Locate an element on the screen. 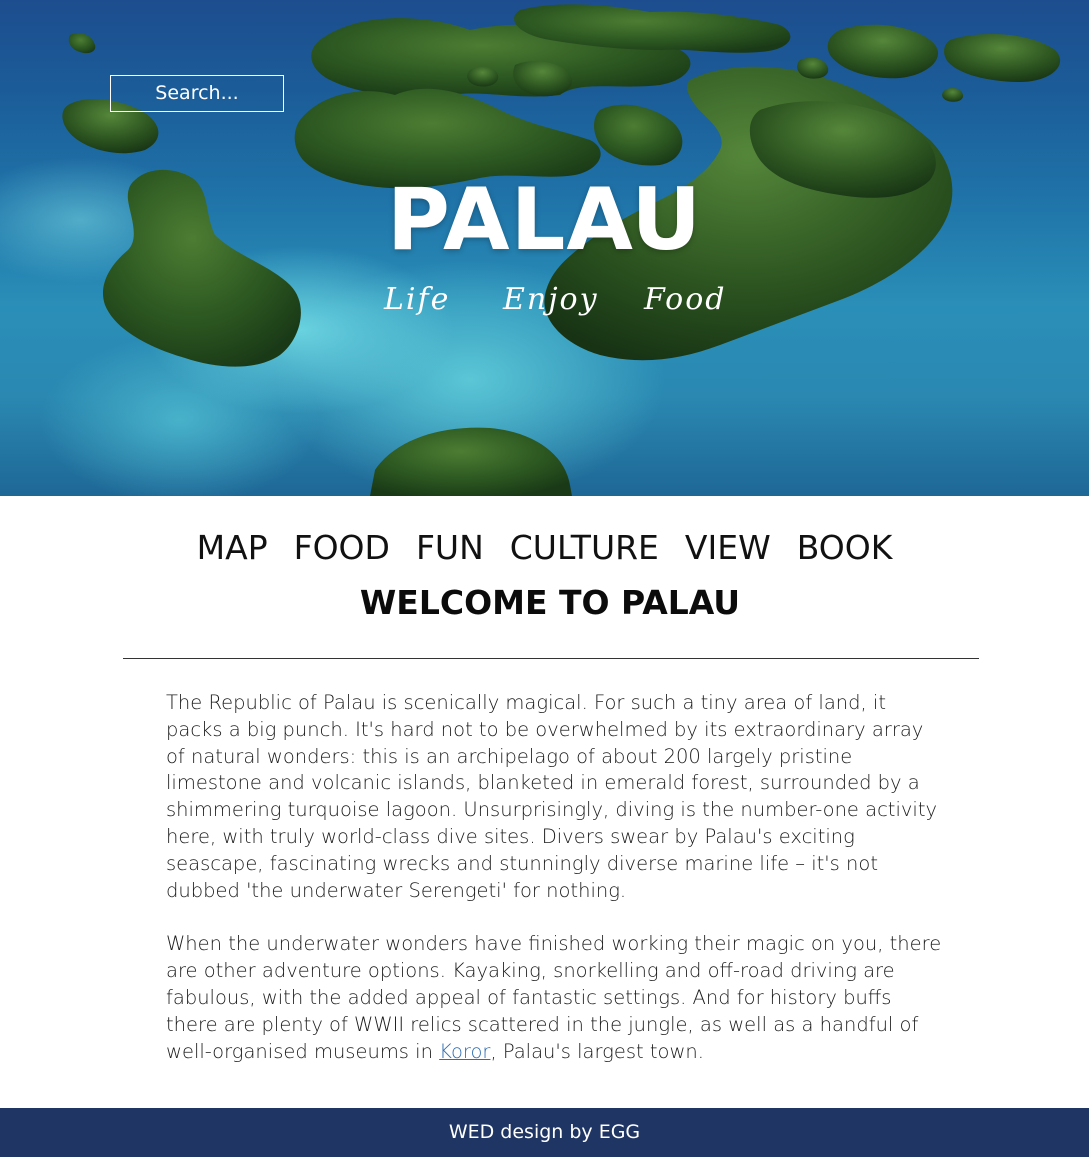 The width and height of the screenshot is (1089, 1157). footer-credit: WED design by EGG is located at coordinates (544, 1132).